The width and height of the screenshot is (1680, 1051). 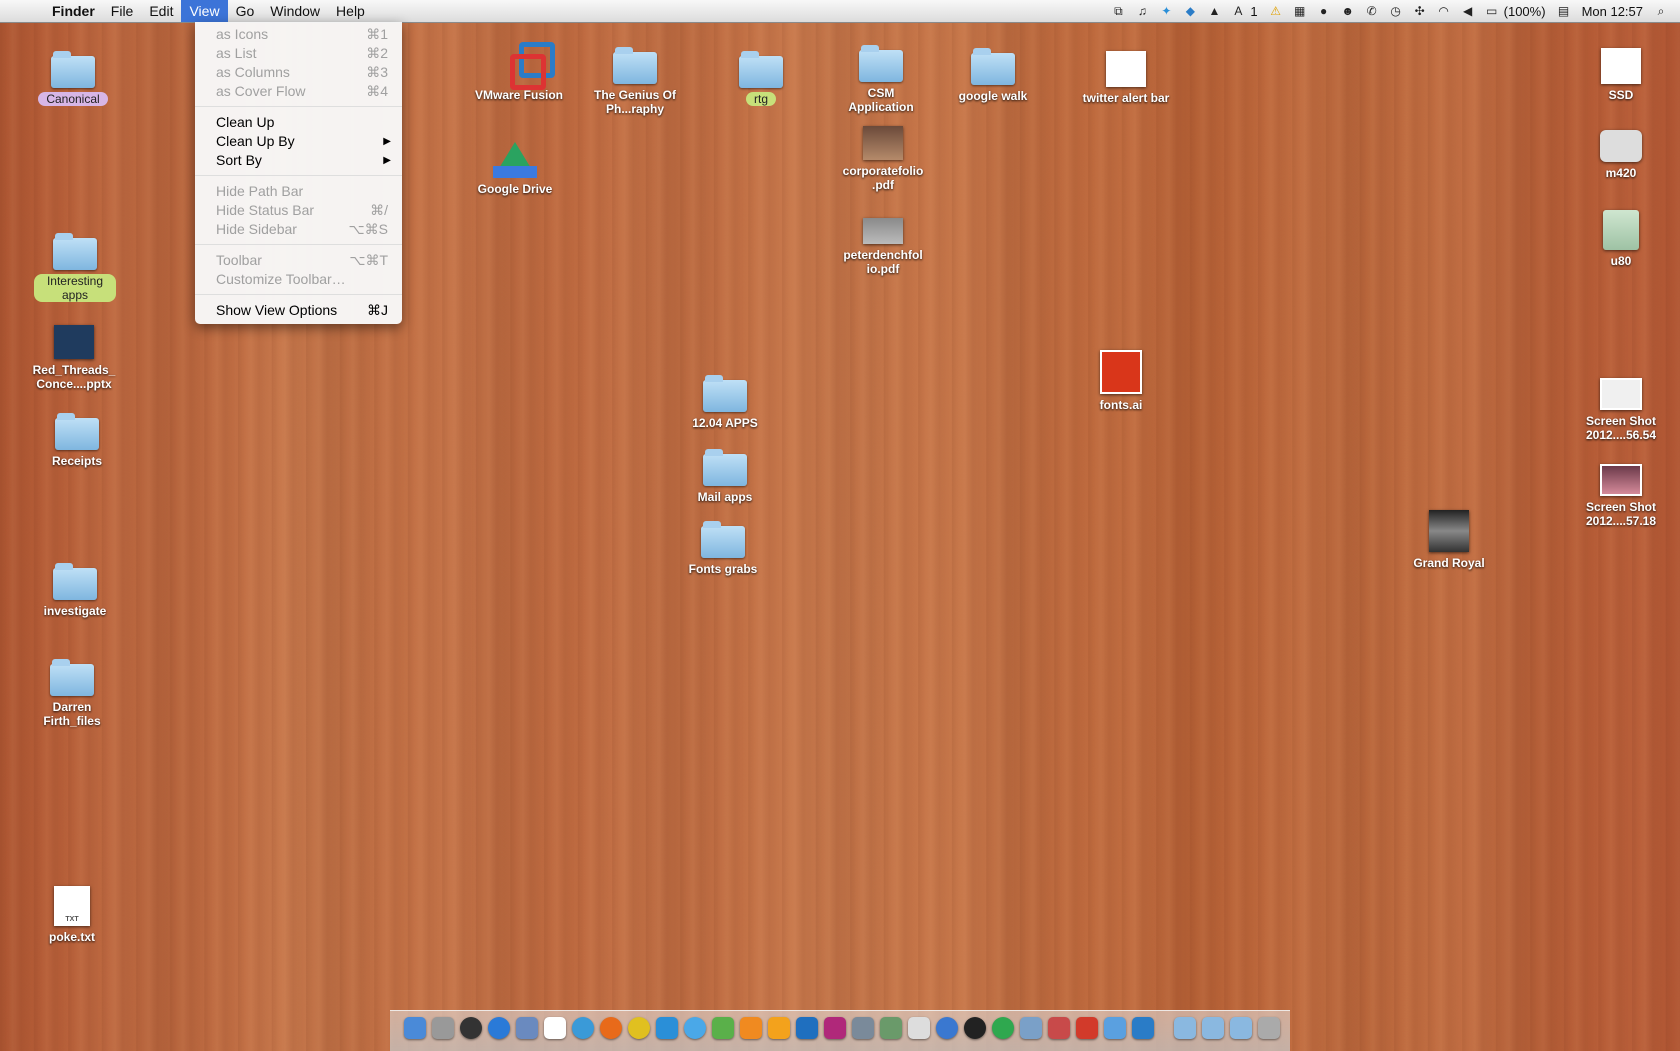 What do you see at coordinates (761, 78) in the screenshot?
I see `desktop-folder-rtg: rtg` at bounding box center [761, 78].